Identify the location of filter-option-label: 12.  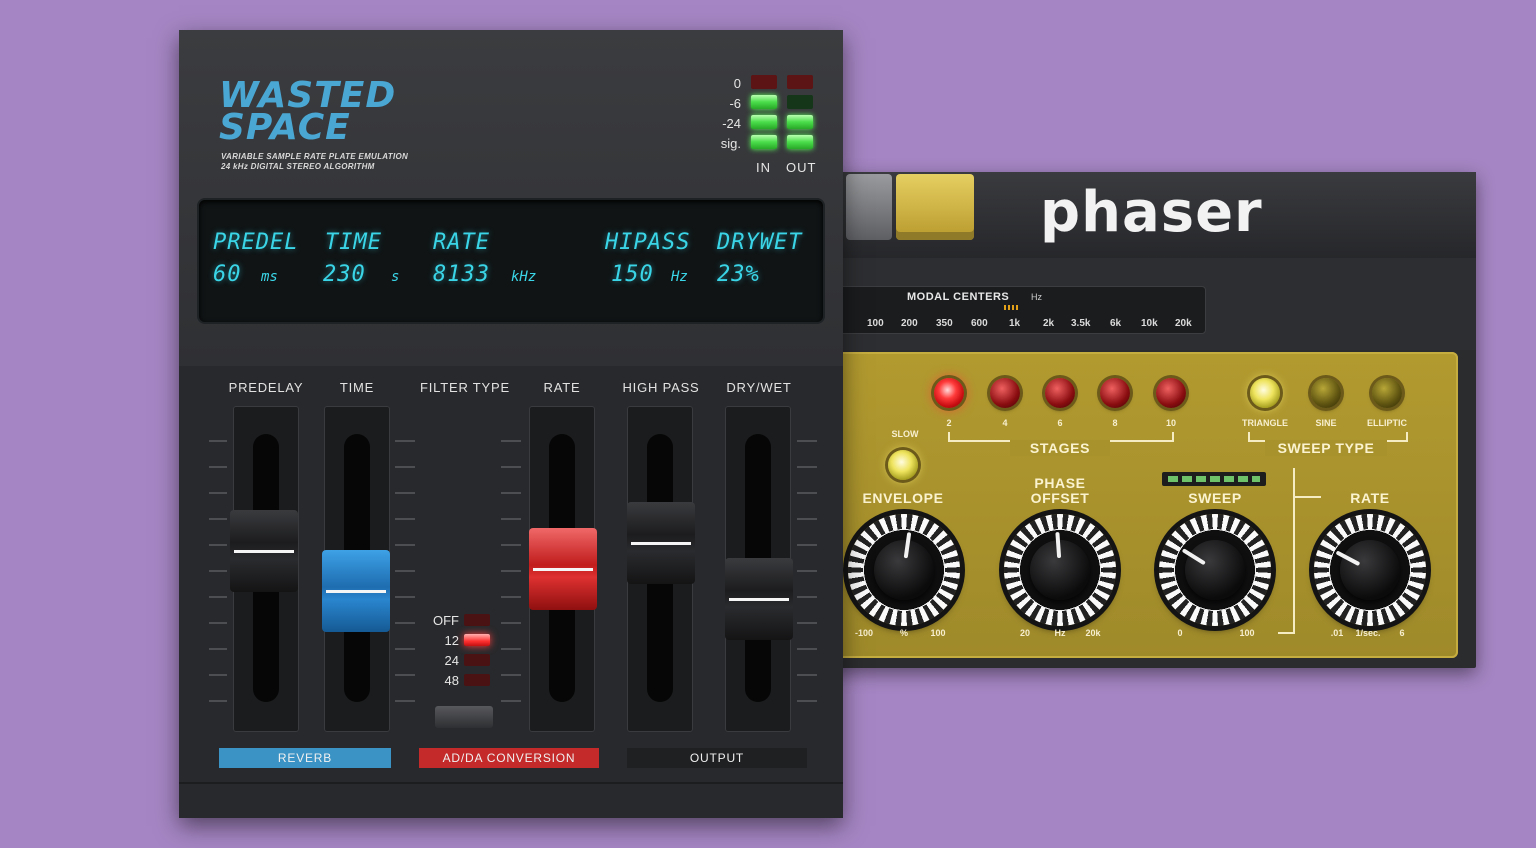
(451, 640).